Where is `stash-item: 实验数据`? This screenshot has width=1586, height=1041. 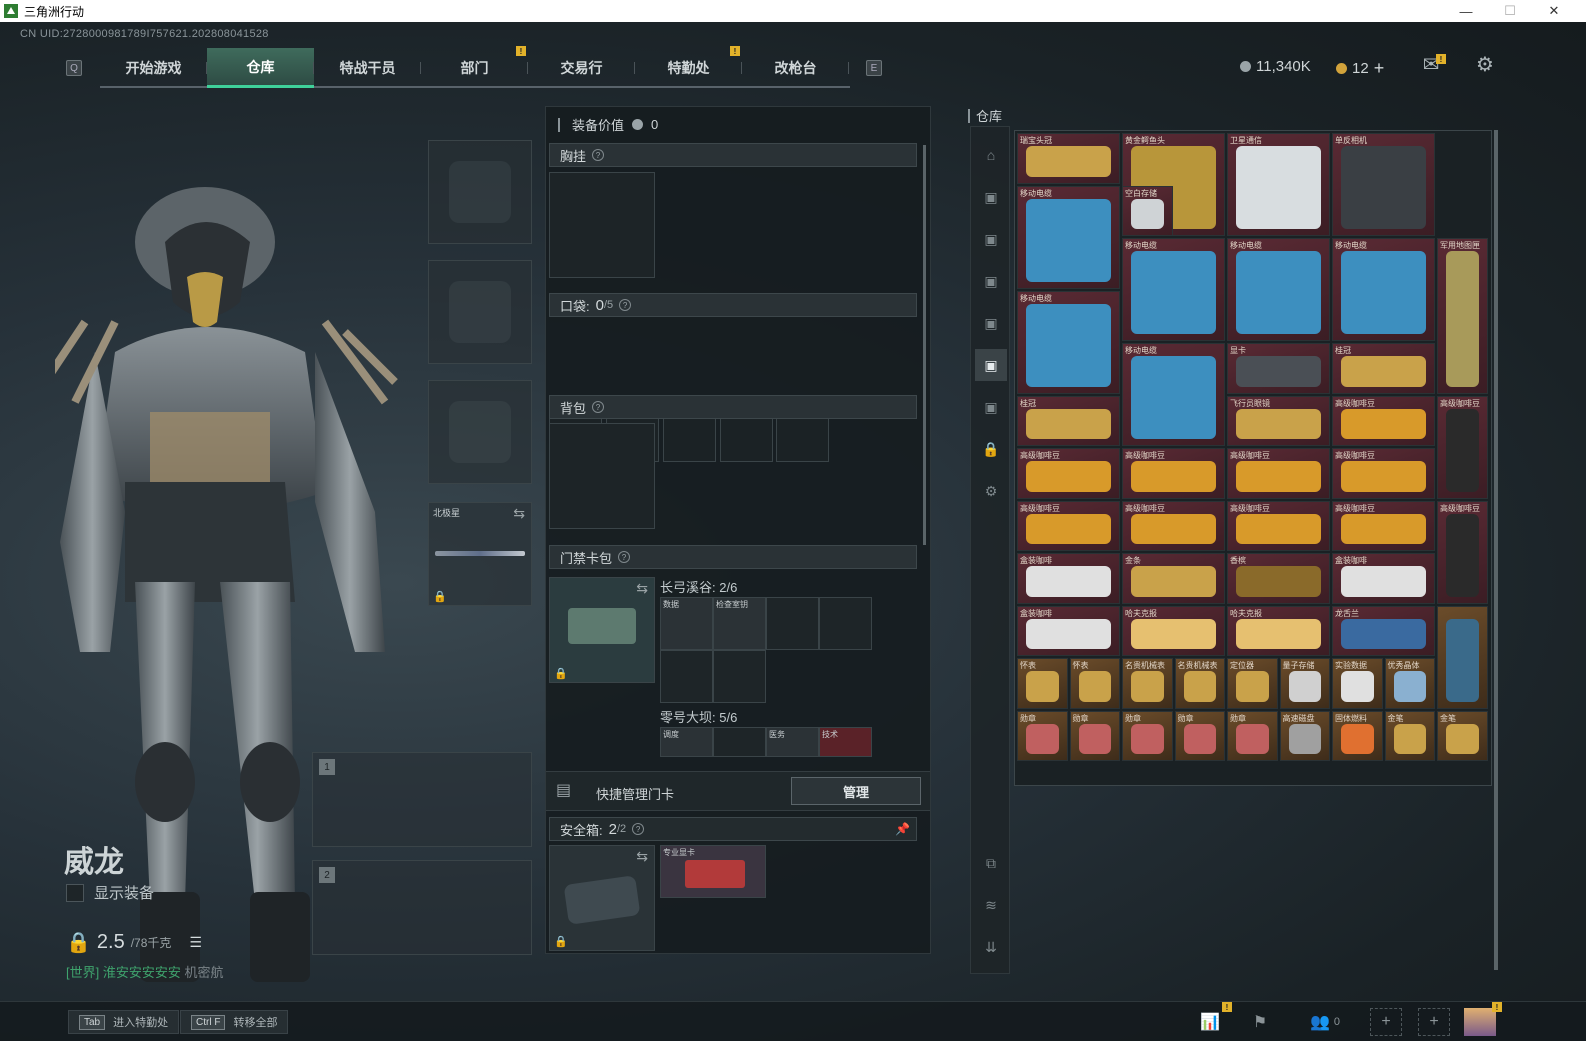 stash-item: 实验数据 is located at coordinates (1357, 683).